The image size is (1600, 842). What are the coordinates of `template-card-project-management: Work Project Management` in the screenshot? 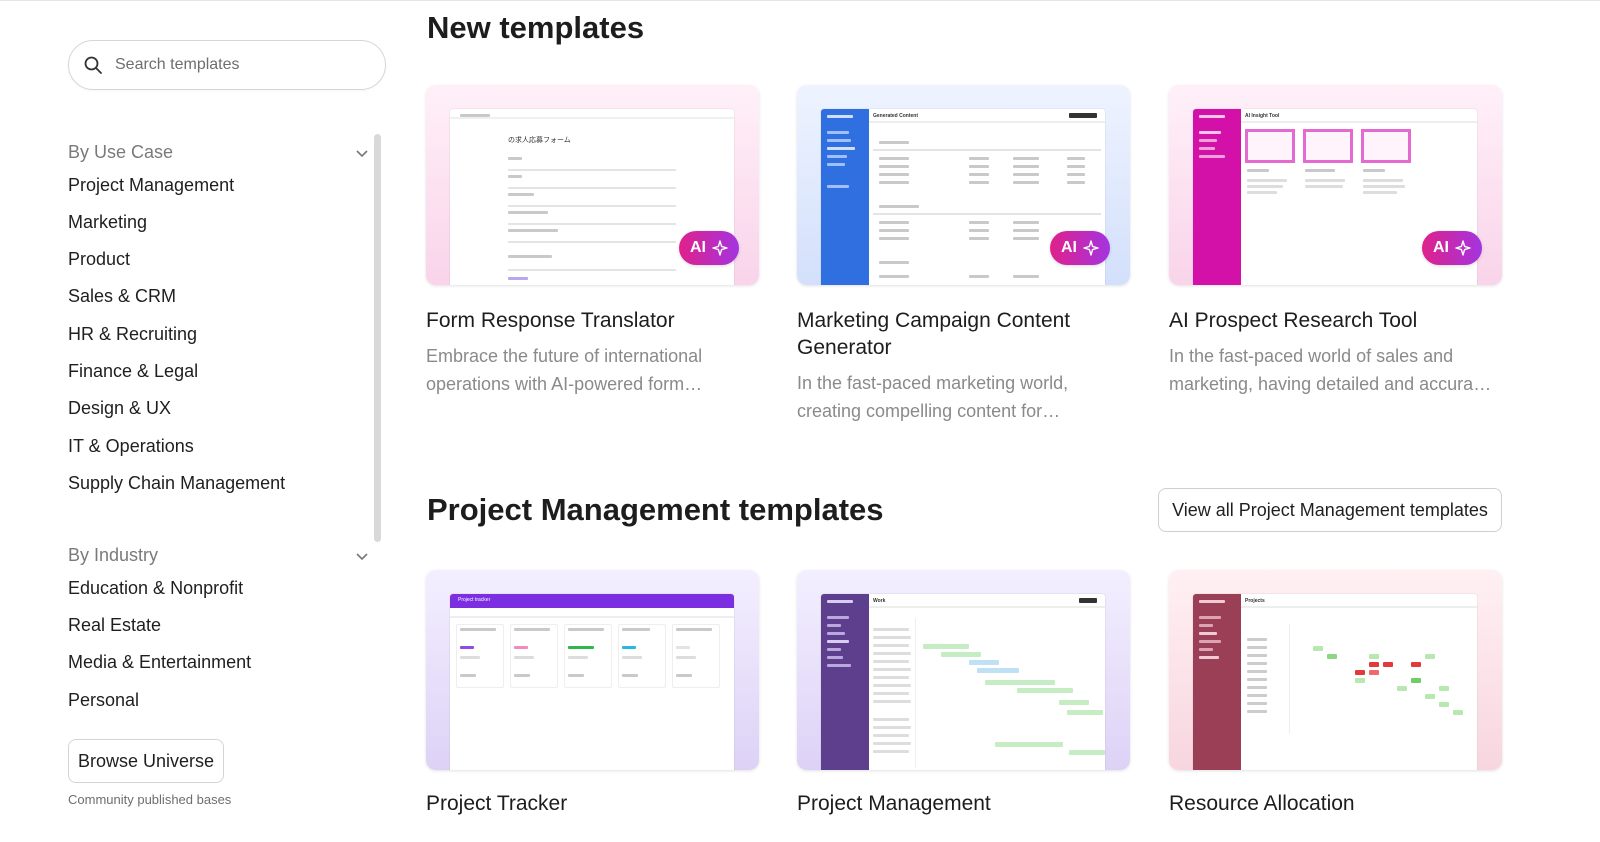 It's located at (964, 692).